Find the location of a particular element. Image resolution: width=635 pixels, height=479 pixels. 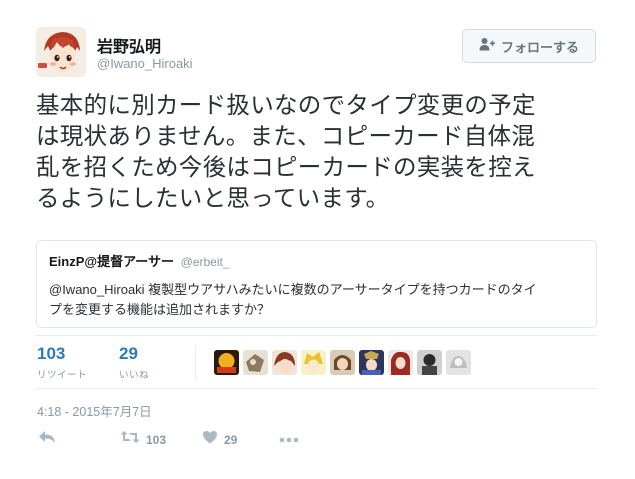

quoted-tweet-author-handle: @erbeit_ is located at coordinates (205, 262).